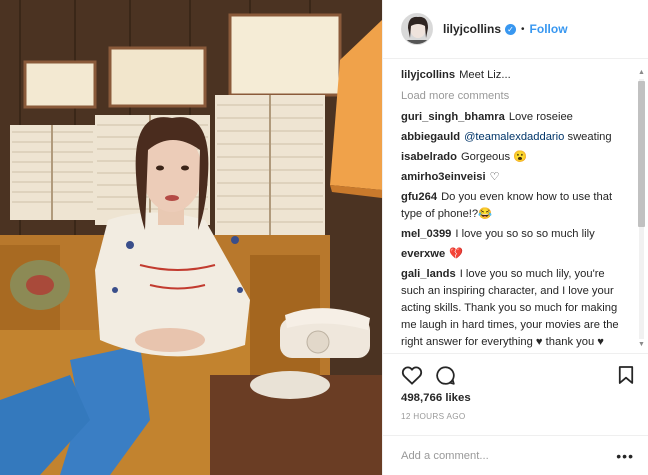 This screenshot has height=475, width=648. What do you see at coordinates (512, 254) in the screenshot?
I see `comment-item: everxwe 💔` at bounding box center [512, 254].